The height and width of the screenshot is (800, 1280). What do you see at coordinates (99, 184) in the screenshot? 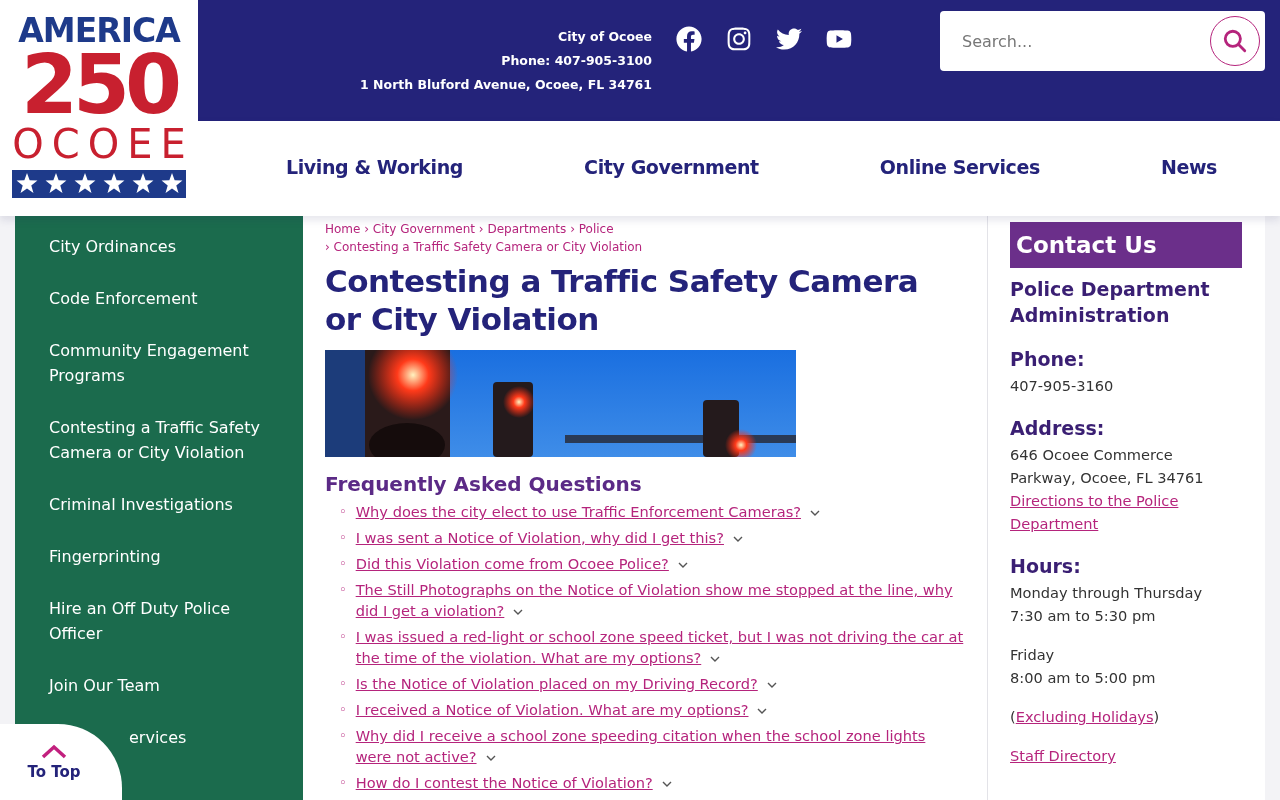
I see `stars-icon` at bounding box center [99, 184].